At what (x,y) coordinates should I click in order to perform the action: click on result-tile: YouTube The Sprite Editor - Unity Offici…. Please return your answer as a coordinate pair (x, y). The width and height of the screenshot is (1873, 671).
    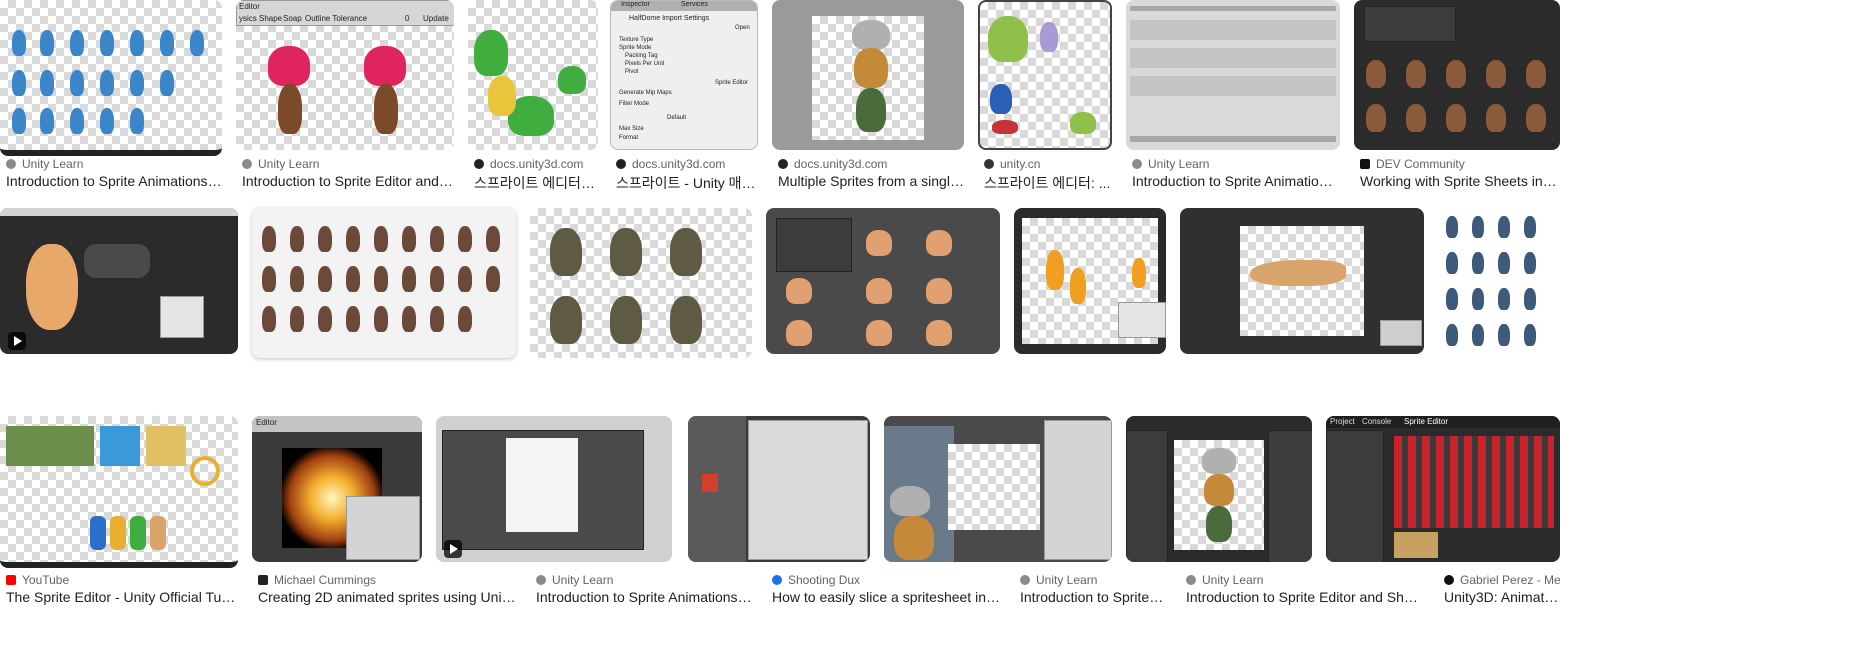
    Looking at the image, I should click on (119, 406).